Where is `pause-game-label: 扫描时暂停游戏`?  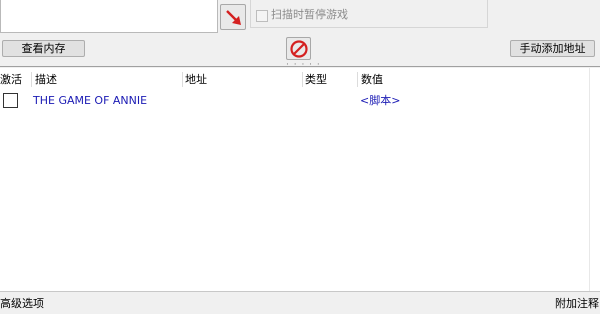 pause-game-label: 扫描时暂停游戏 is located at coordinates (309, 14).